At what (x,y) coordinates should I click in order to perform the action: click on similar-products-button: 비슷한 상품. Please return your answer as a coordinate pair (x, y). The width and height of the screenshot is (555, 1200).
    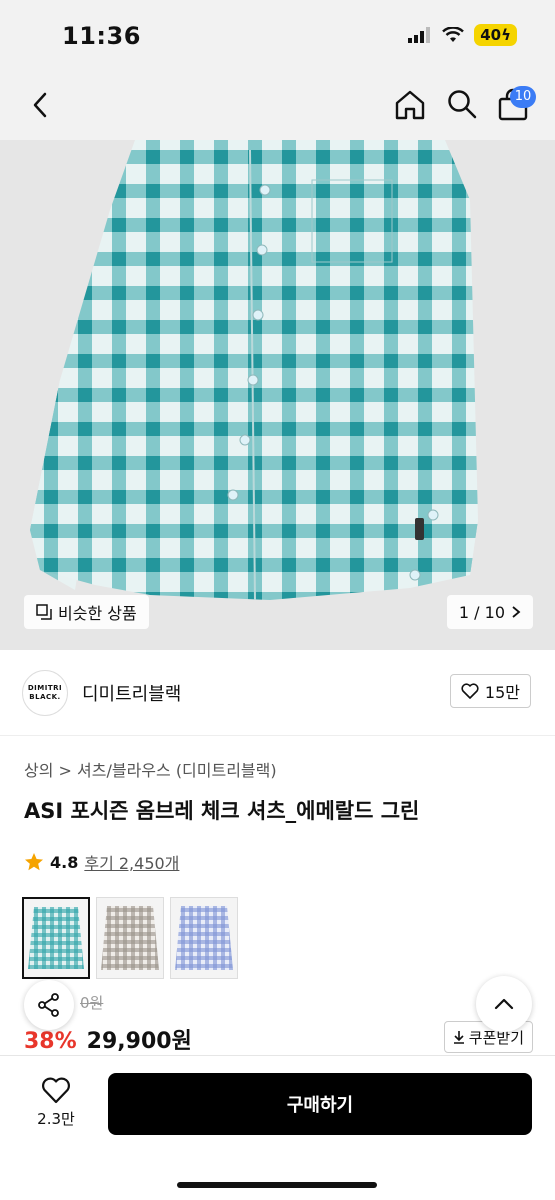
    Looking at the image, I should click on (86, 612).